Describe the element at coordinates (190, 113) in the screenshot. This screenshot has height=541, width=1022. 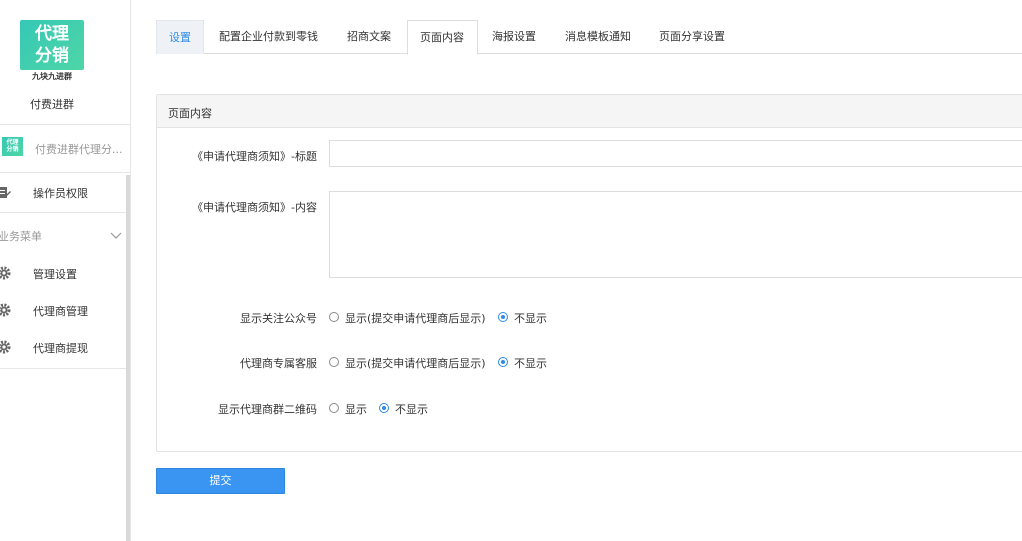
I see `panel-title: 页面内容` at that location.